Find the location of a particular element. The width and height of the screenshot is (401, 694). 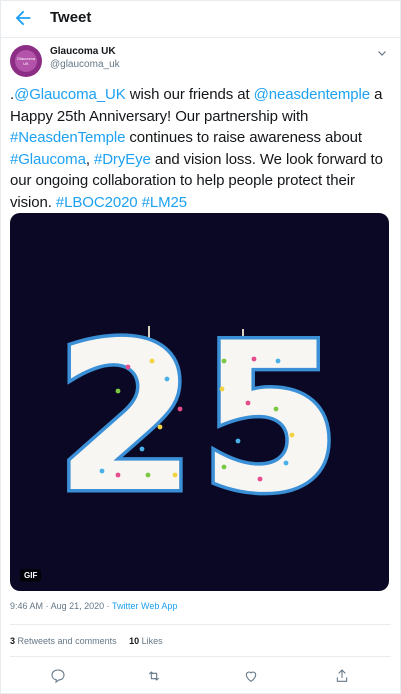

page-title: Tweet is located at coordinates (71, 17).